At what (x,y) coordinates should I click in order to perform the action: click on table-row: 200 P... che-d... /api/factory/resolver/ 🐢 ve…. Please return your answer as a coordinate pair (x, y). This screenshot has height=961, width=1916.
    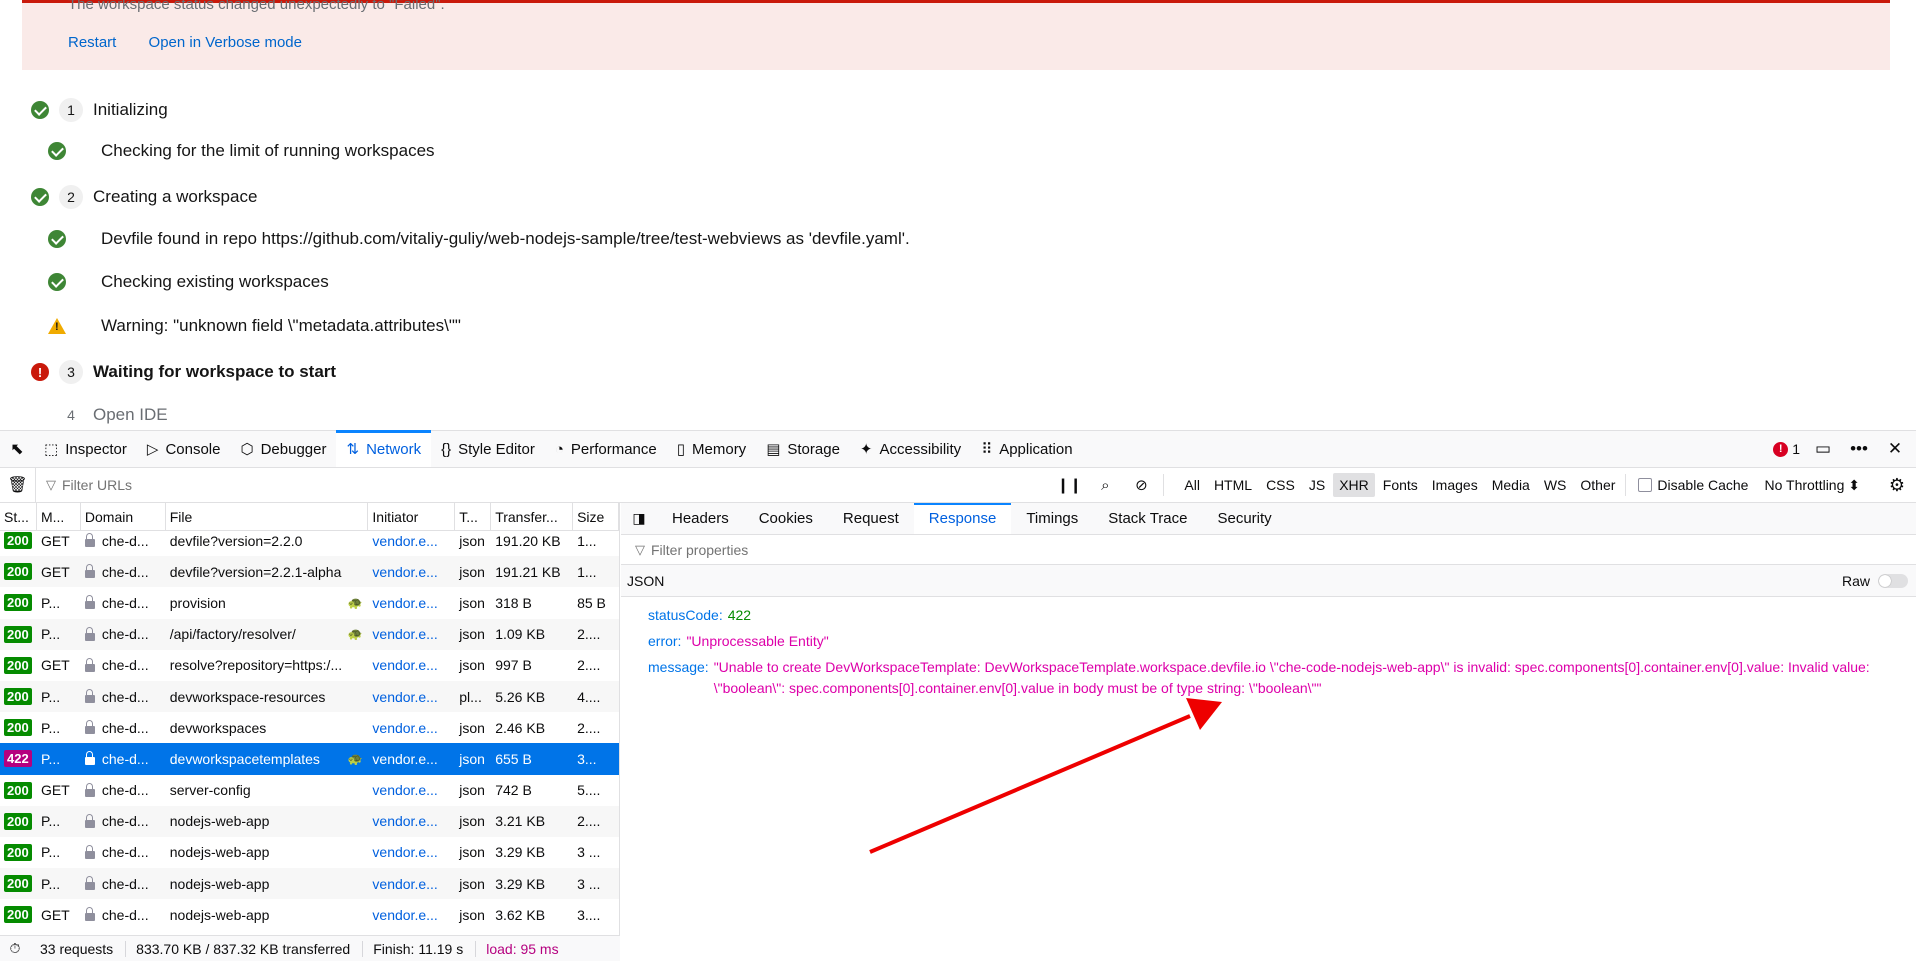
    Looking at the image, I should click on (309, 634).